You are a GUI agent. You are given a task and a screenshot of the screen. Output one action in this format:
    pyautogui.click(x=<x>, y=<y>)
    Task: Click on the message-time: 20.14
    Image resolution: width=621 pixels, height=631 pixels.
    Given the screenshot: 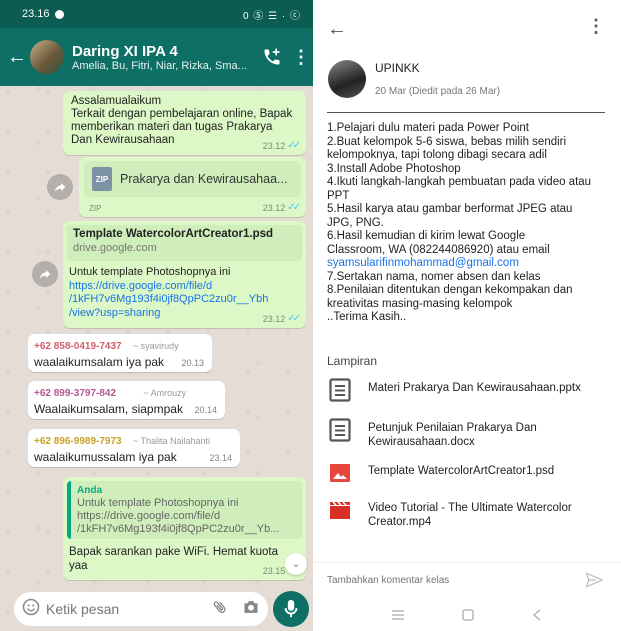 What is the action you would take?
    pyautogui.click(x=205, y=410)
    